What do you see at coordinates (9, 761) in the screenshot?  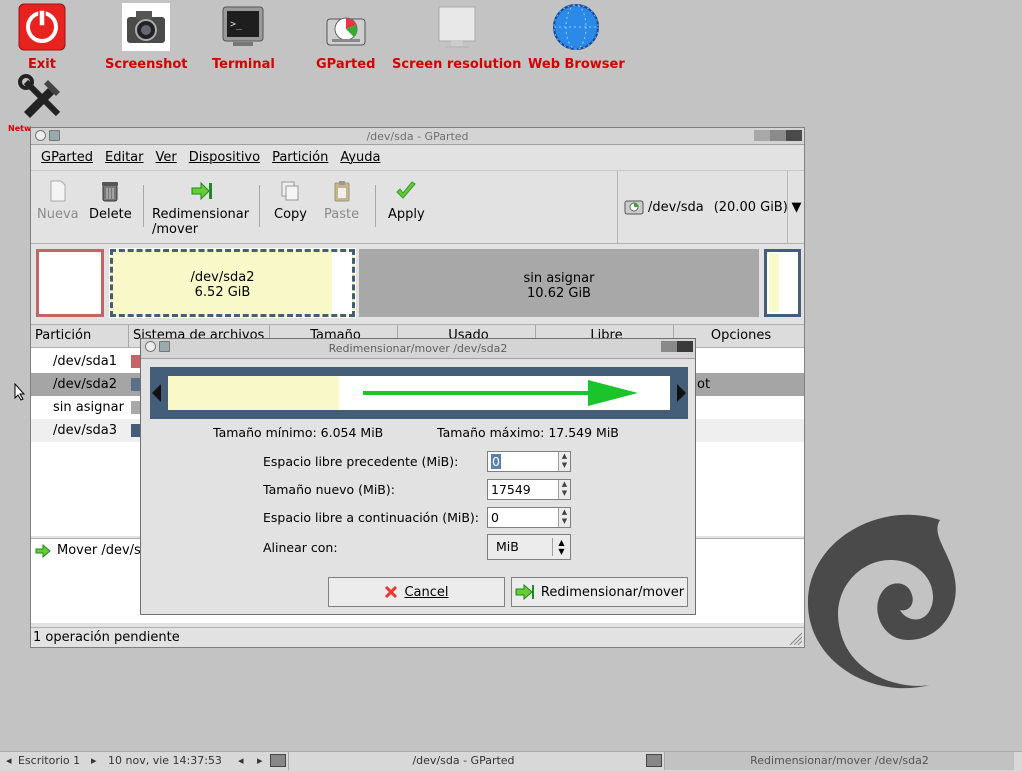 I see `prev-desktop-icon: ◂` at bounding box center [9, 761].